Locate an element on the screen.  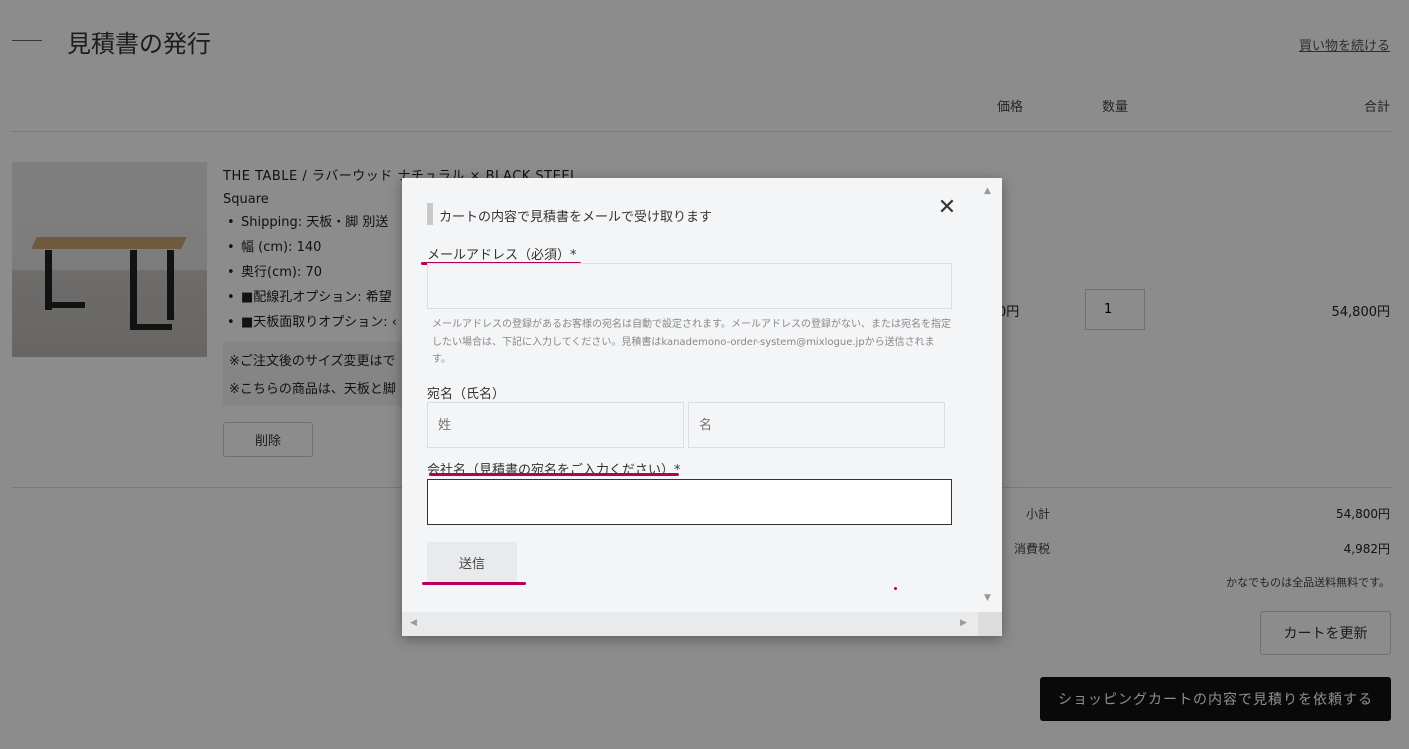
company-field is located at coordinates (689, 502).